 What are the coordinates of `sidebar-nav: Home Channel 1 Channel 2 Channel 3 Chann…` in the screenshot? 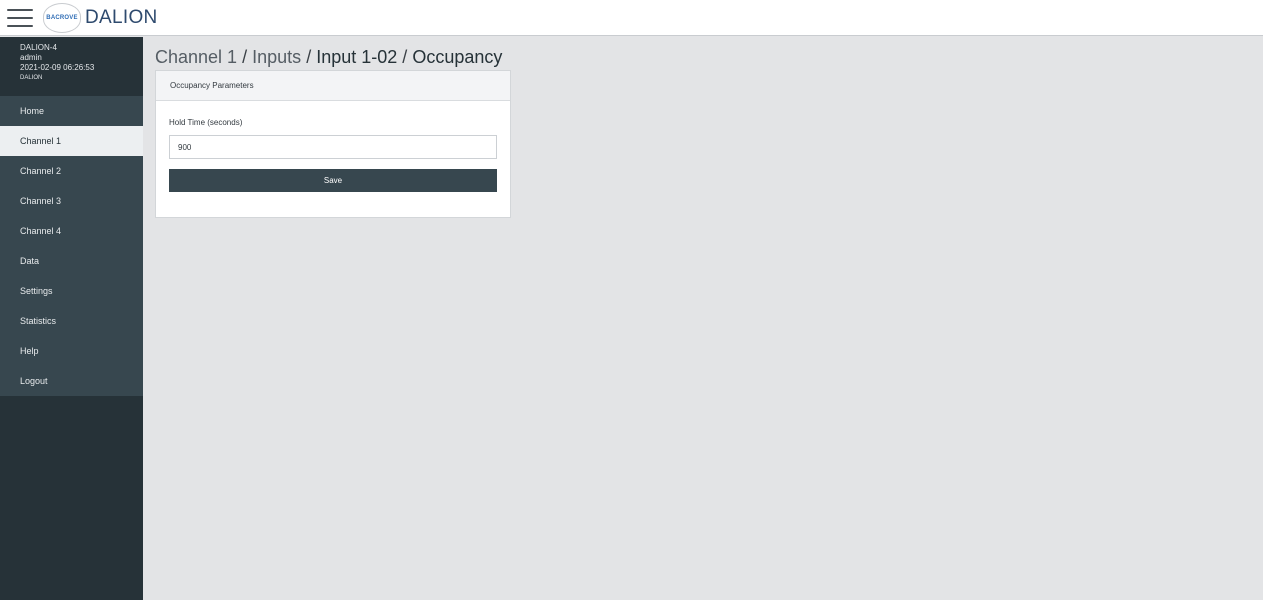 It's located at (71, 246).